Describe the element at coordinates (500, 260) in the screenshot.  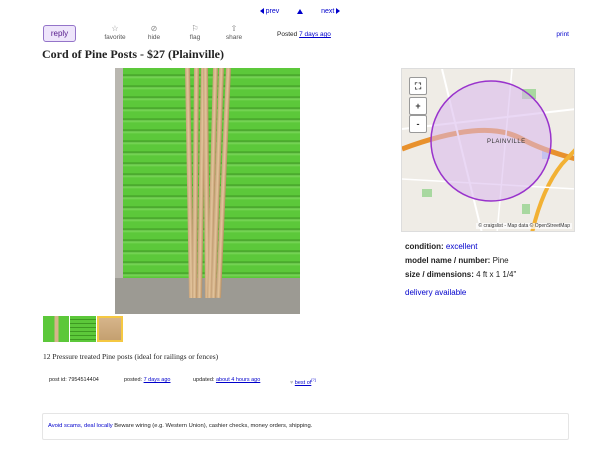
I see `model-value: Pine` at that location.